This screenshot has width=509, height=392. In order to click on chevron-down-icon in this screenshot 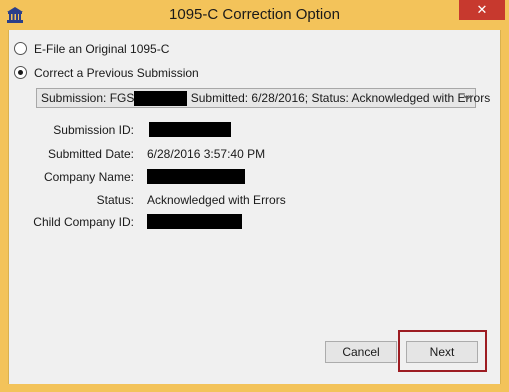, I will do `click(467, 97)`.